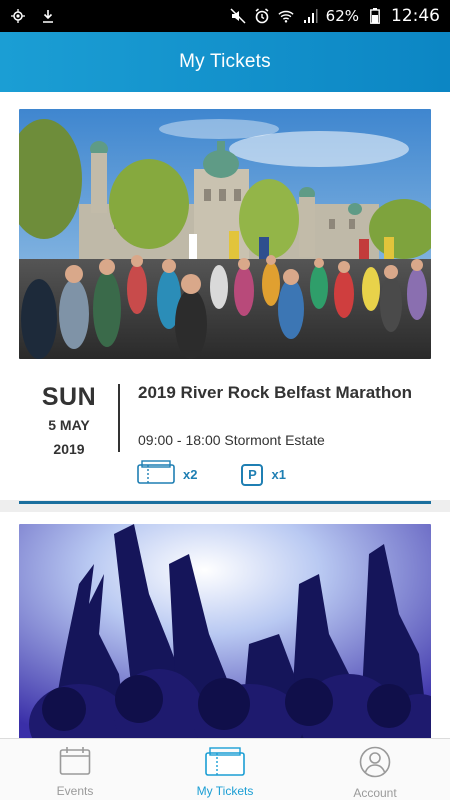 This screenshot has height=800, width=450. I want to click on status-bar: 62% 12:46, so click(225, 16).